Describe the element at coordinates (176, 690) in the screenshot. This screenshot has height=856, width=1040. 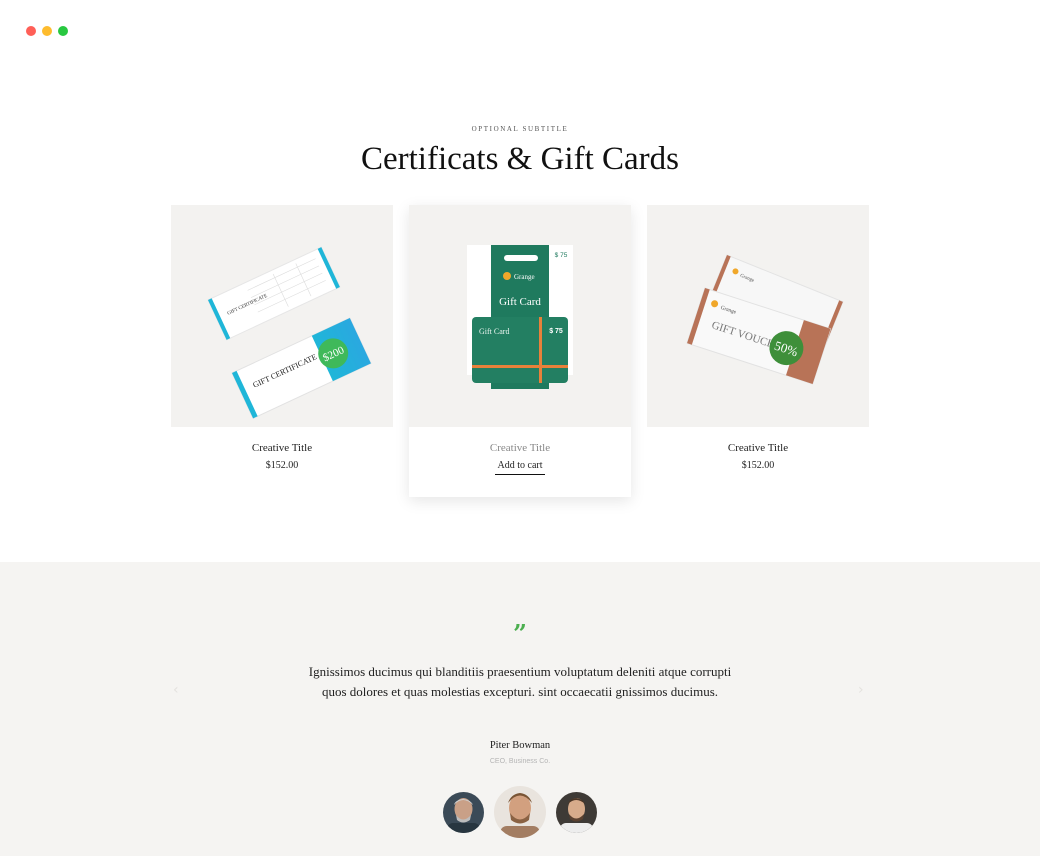
I see `chevron-left-icon: ‹` at that location.